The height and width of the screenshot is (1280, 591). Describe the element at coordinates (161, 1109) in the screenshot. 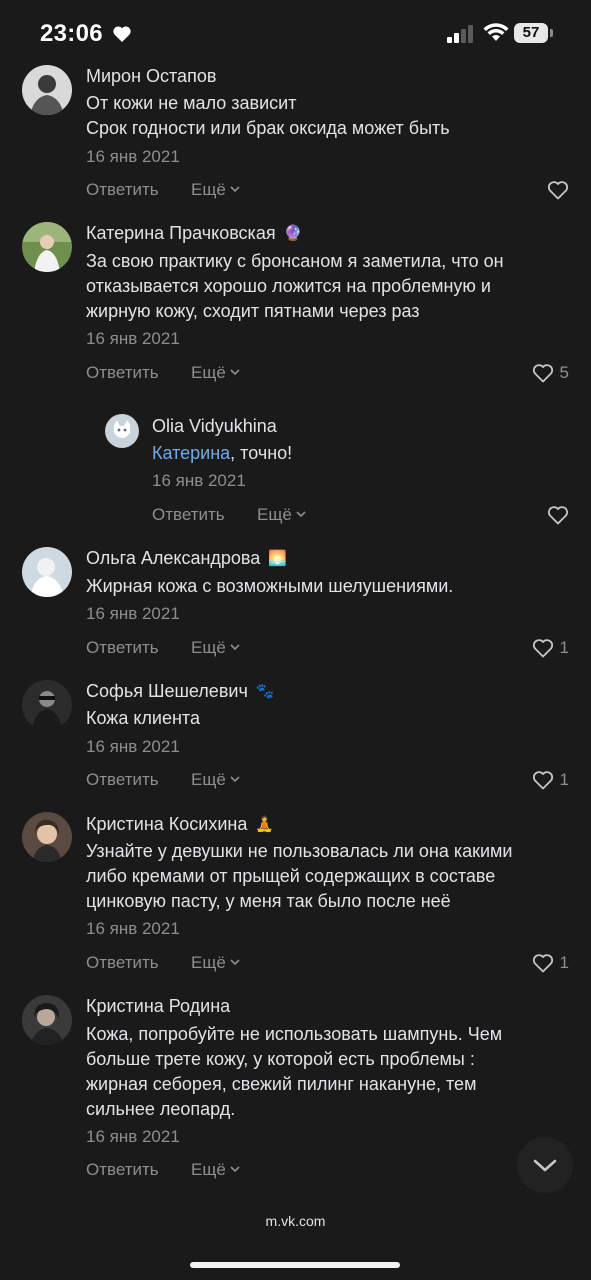

I see `comment-text-line: сильнее леопард.` at that location.